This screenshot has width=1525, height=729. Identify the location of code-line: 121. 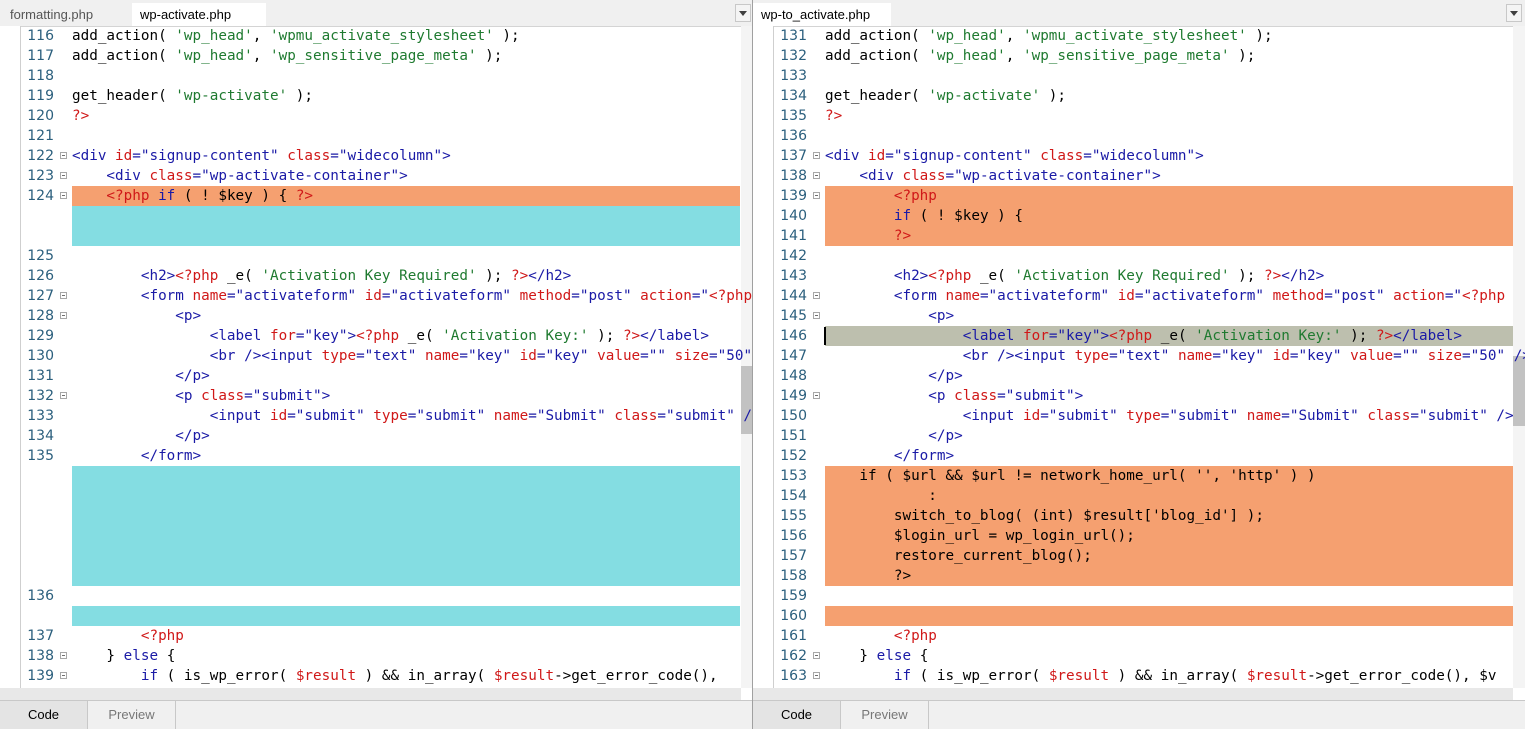
(376, 136).